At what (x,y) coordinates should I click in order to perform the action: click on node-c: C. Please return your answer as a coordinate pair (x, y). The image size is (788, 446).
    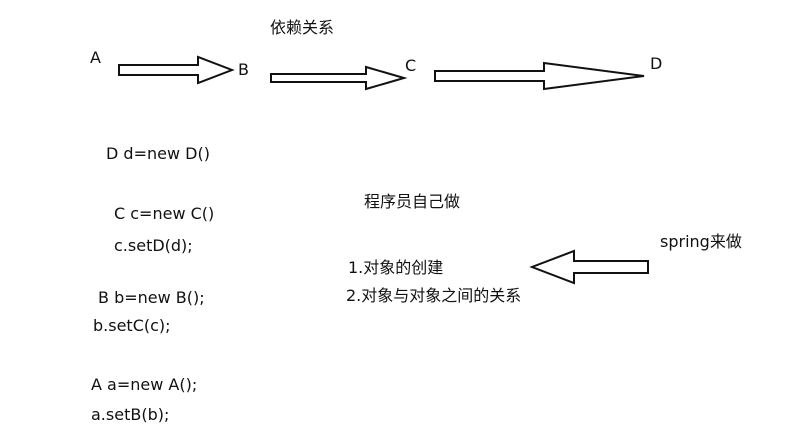
    Looking at the image, I should click on (411, 65).